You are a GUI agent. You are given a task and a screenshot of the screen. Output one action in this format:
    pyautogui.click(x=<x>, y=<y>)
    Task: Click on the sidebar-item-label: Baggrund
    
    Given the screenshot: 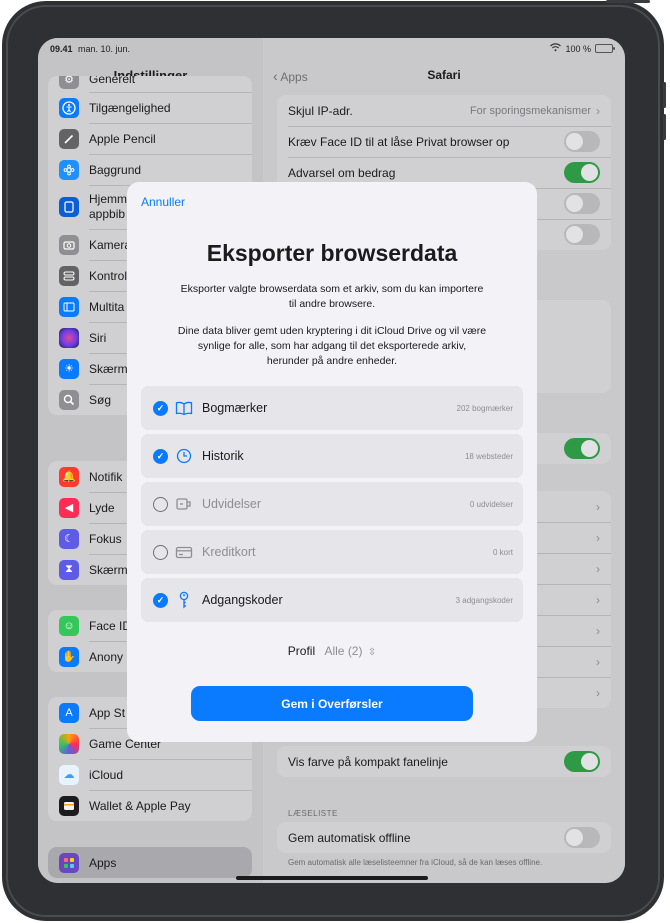 What is the action you would take?
    pyautogui.click(x=115, y=169)
    